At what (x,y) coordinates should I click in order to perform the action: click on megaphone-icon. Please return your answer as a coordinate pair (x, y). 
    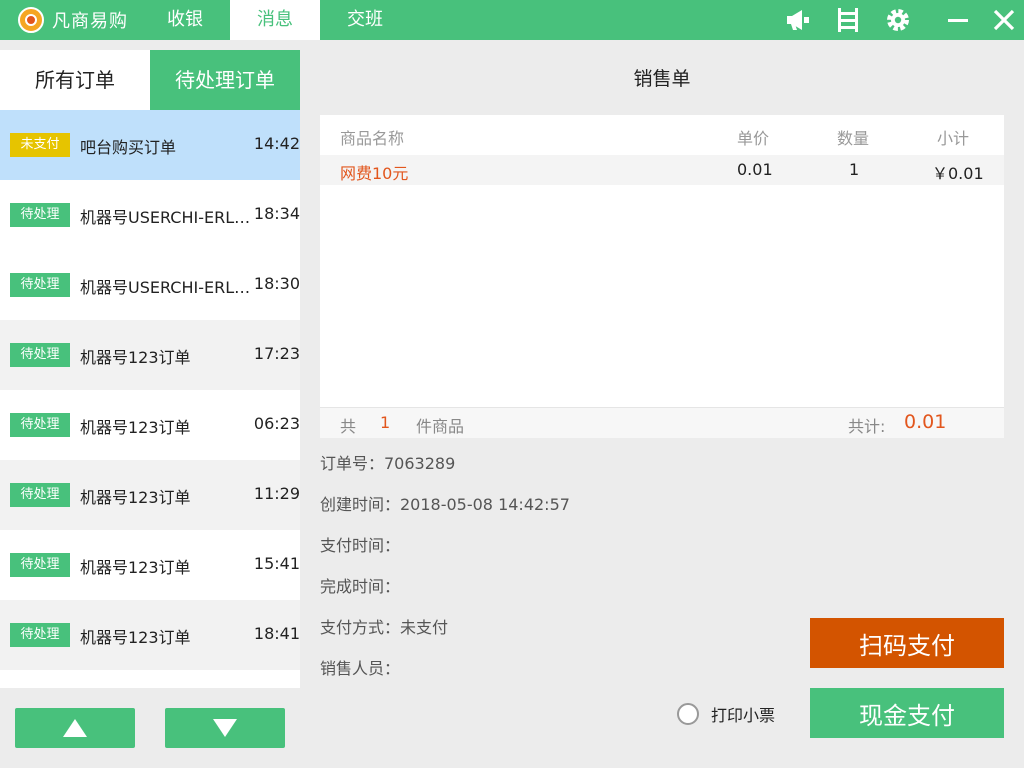
    Looking at the image, I should click on (798, 20).